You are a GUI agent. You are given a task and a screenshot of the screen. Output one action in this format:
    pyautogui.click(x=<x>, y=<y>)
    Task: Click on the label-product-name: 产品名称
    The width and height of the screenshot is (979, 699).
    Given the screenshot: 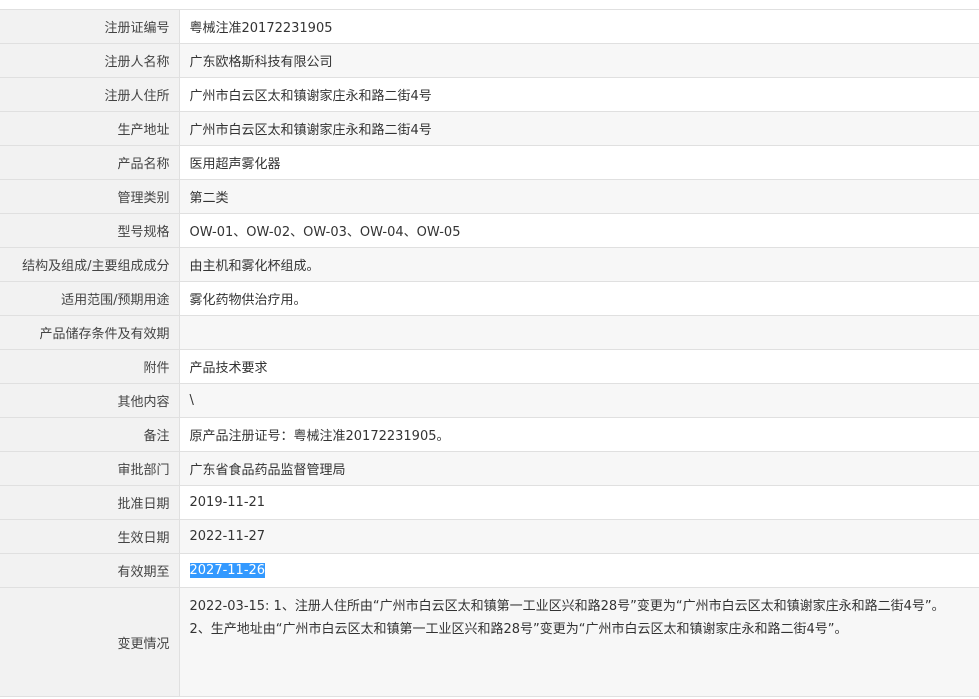 What is the action you would take?
    pyautogui.click(x=90, y=162)
    